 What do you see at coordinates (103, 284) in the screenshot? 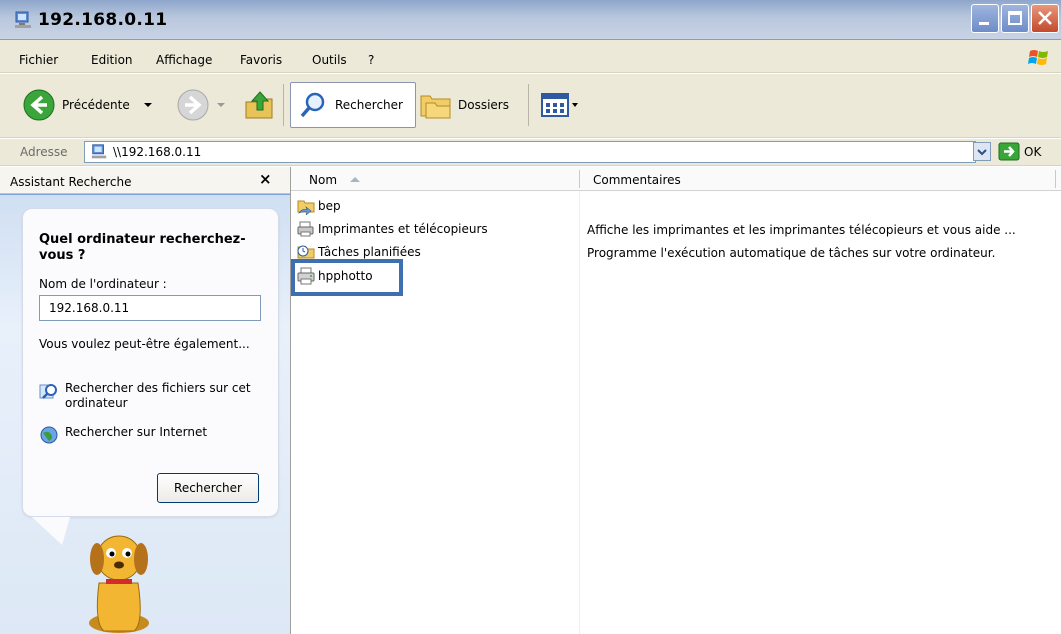
I see `computer-name-label: Nom de l'ordinateur :` at bounding box center [103, 284].